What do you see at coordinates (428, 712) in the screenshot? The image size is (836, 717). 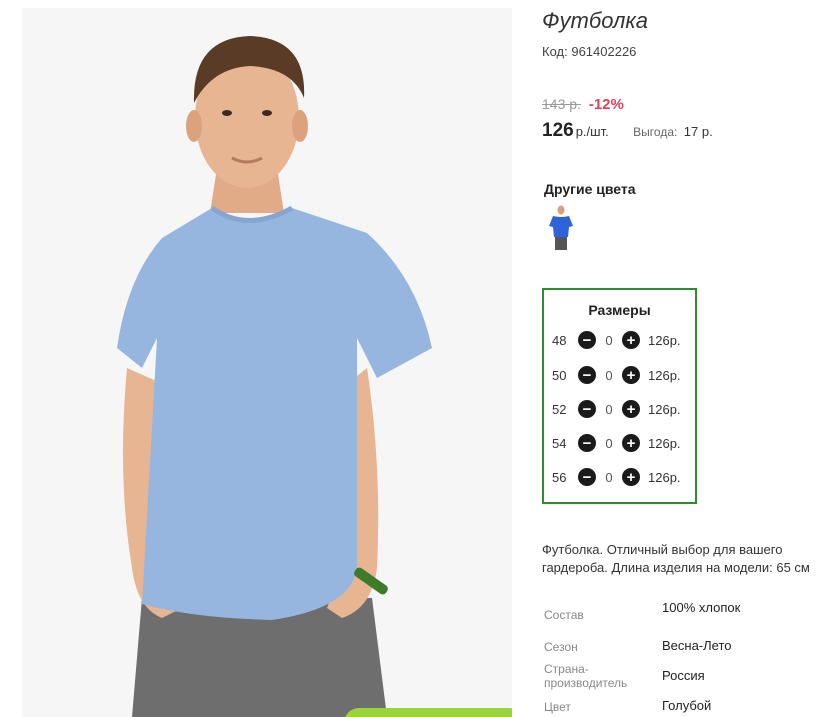 I see `add-to-cart-button` at bounding box center [428, 712].